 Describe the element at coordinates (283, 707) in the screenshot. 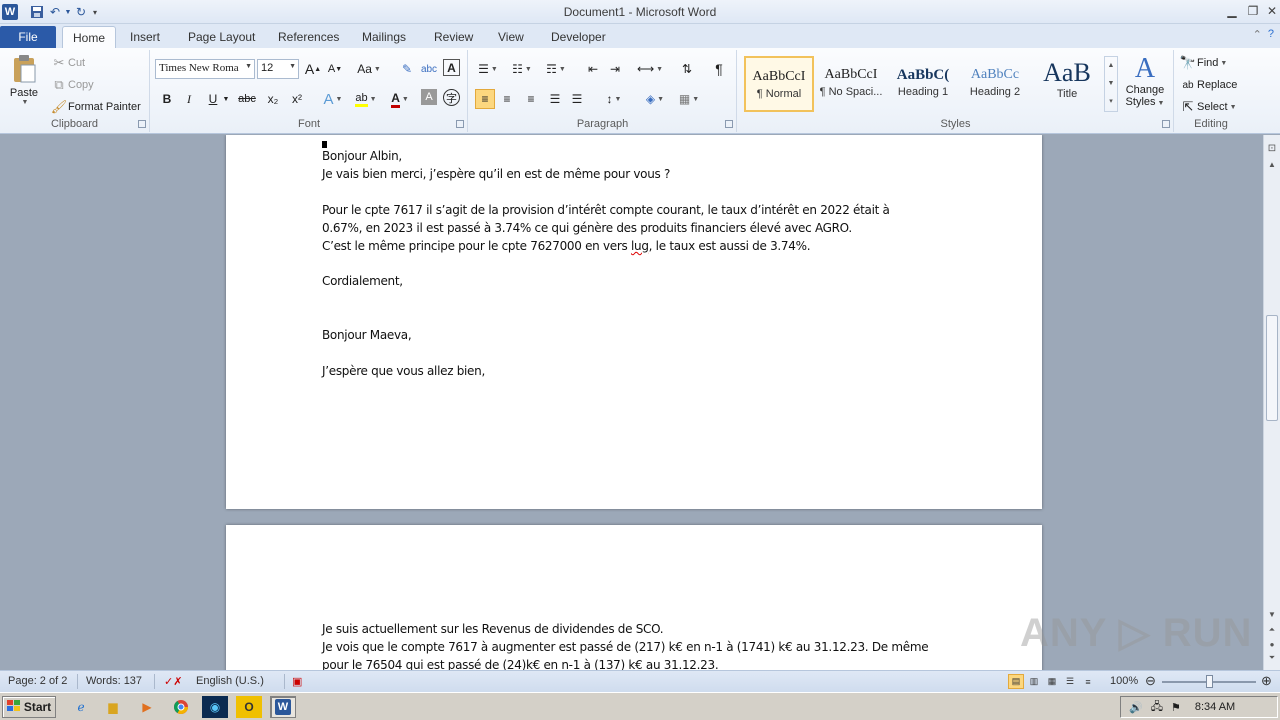

I see `word-taskbar-icon: W` at that location.